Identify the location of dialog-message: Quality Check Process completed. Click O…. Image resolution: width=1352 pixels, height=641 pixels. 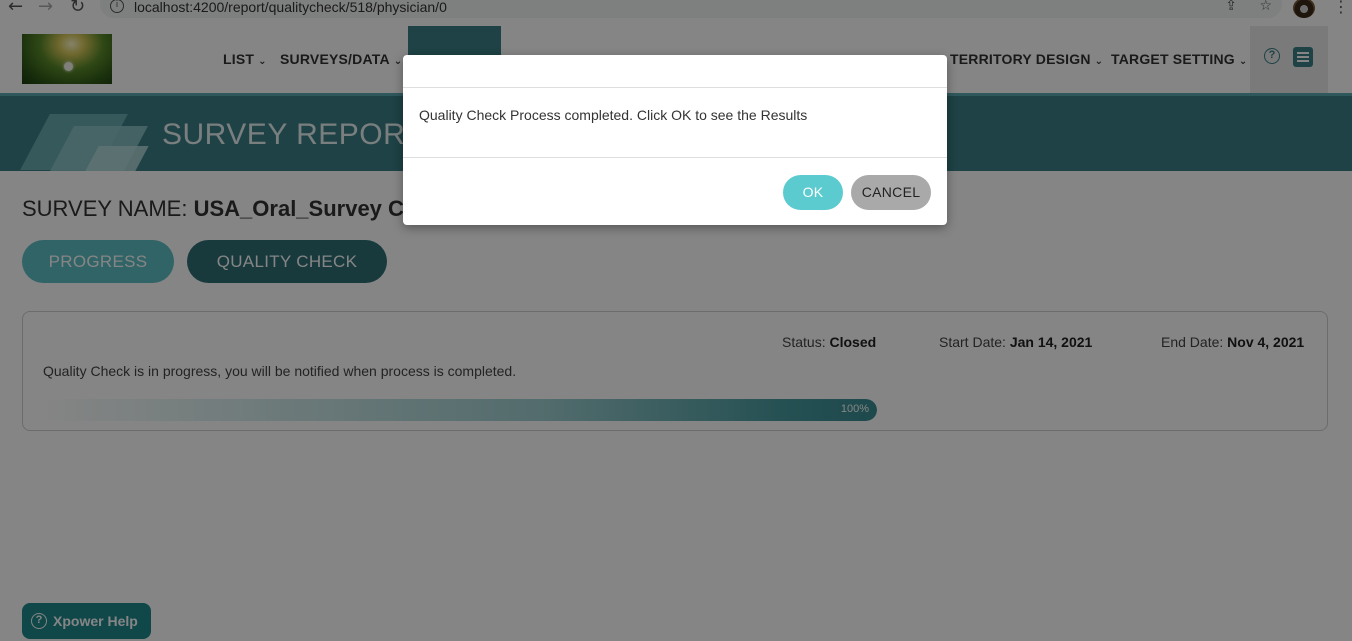
(613, 115).